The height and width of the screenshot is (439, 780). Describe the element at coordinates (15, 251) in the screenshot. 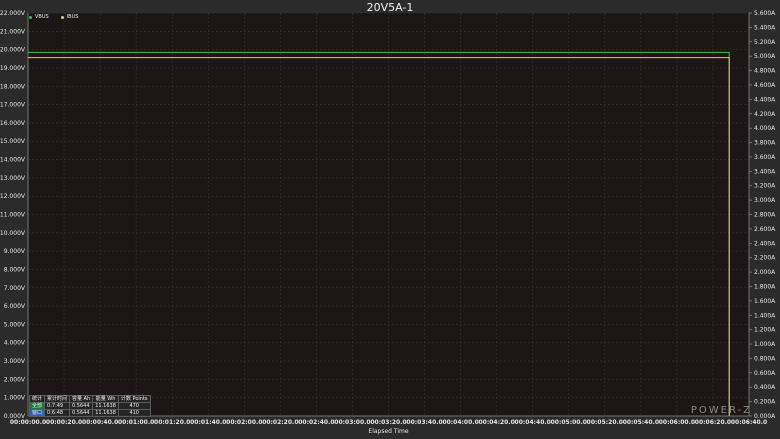

I see `y-left-tick-label: 9.000V` at that location.